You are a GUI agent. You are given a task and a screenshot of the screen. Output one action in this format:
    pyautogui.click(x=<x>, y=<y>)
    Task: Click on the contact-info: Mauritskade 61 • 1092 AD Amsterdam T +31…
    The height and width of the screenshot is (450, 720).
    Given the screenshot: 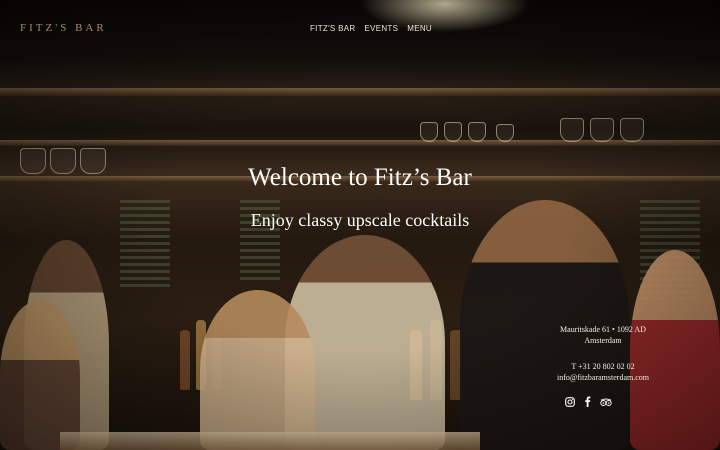 What is the action you would take?
    pyautogui.click(x=603, y=353)
    